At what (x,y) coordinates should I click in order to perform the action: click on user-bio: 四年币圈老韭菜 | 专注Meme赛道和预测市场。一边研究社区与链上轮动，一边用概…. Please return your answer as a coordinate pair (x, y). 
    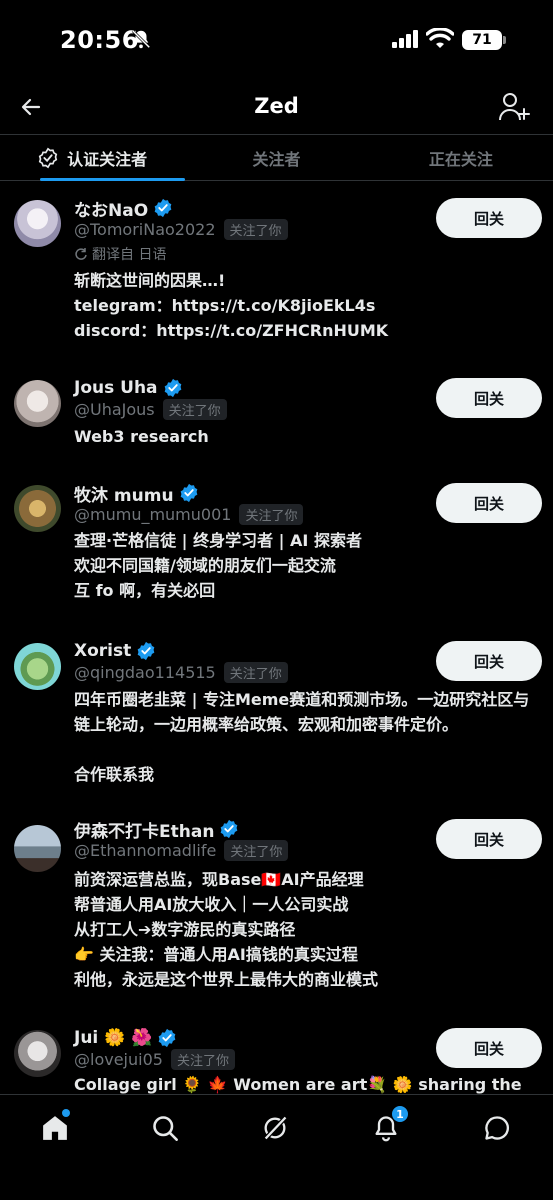
    Looking at the image, I should click on (302, 737).